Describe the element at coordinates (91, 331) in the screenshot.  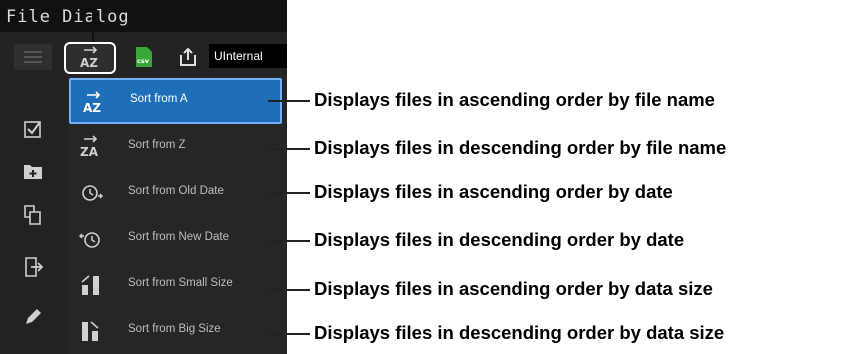
I see `size-descending-icon` at that location.